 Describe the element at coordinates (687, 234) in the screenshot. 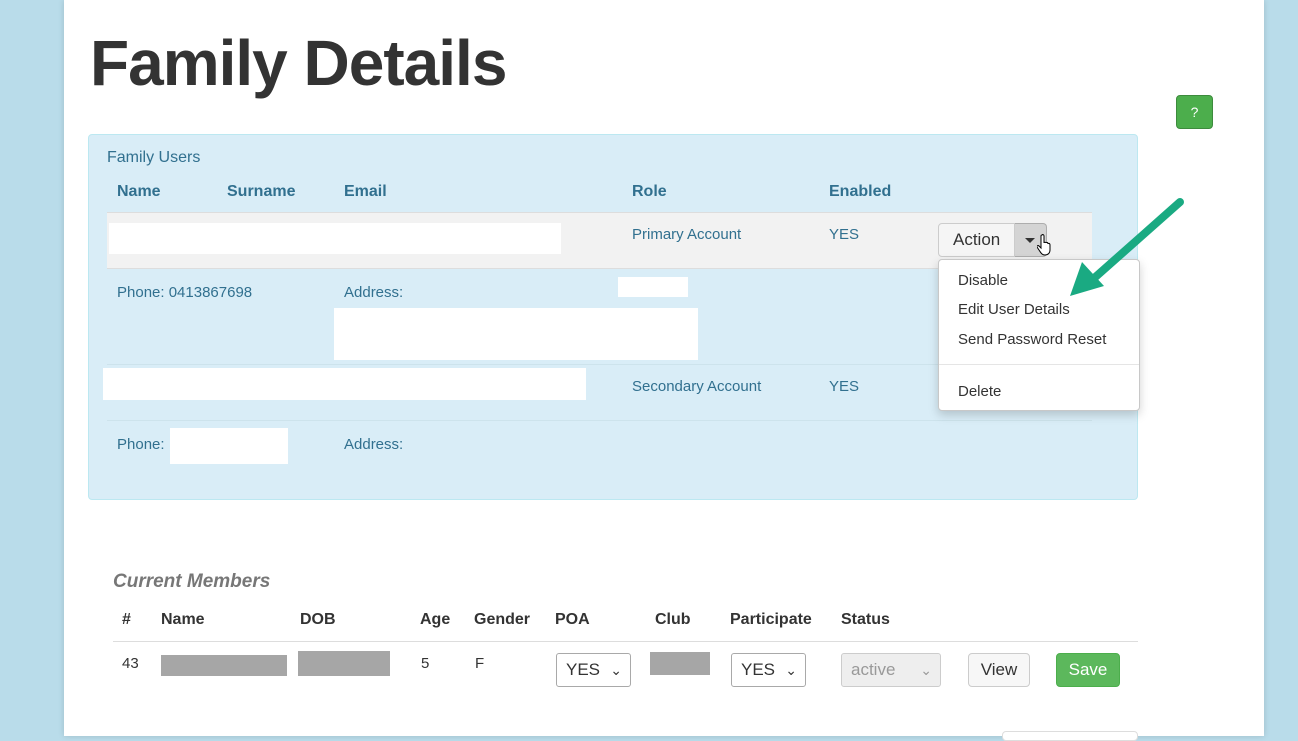

I see `user-role: Primary Account` at that location.